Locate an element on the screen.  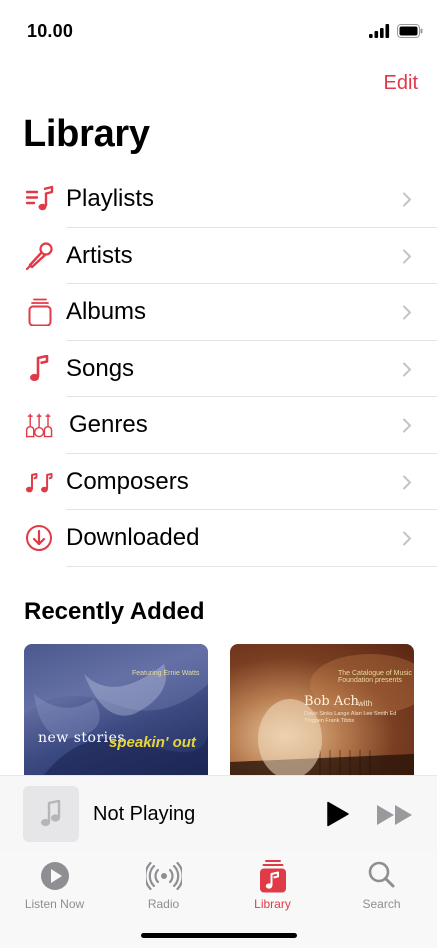
library-item-label: Playlists is located at coordinates (110, 198).